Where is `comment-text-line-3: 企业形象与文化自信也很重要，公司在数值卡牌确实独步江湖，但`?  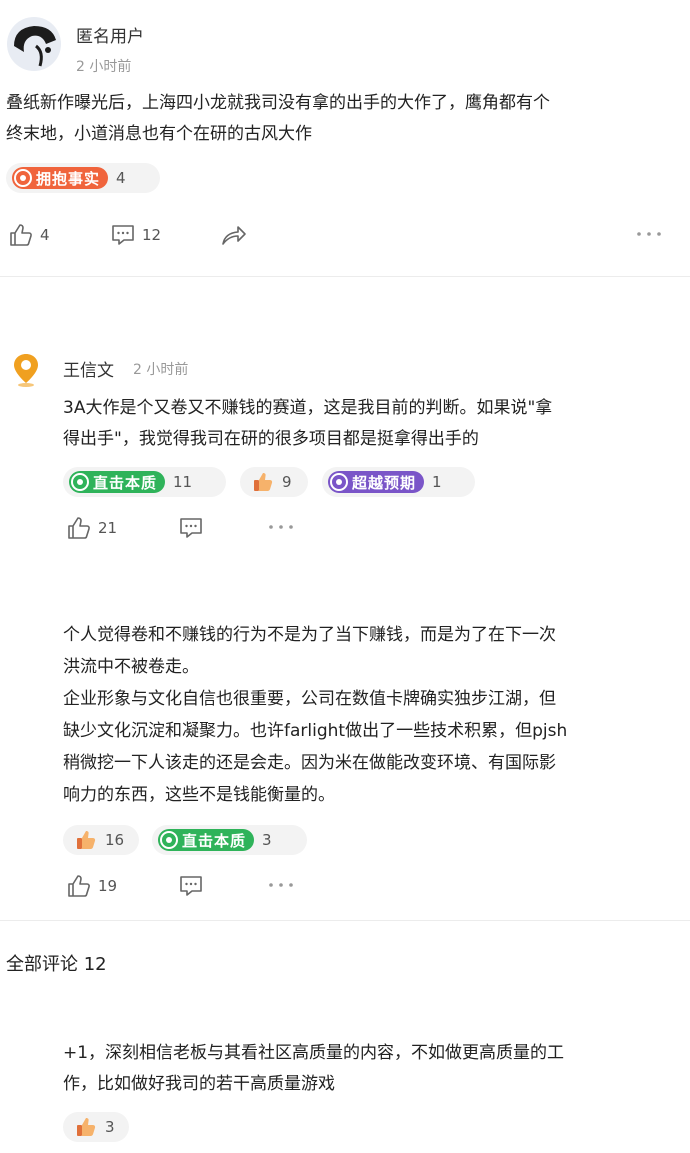 comment-text-line-3: 企业形象与文化自信也很重要，公司在数值卡牌确实独步江湖，但 is located at coordinates (309, 699).